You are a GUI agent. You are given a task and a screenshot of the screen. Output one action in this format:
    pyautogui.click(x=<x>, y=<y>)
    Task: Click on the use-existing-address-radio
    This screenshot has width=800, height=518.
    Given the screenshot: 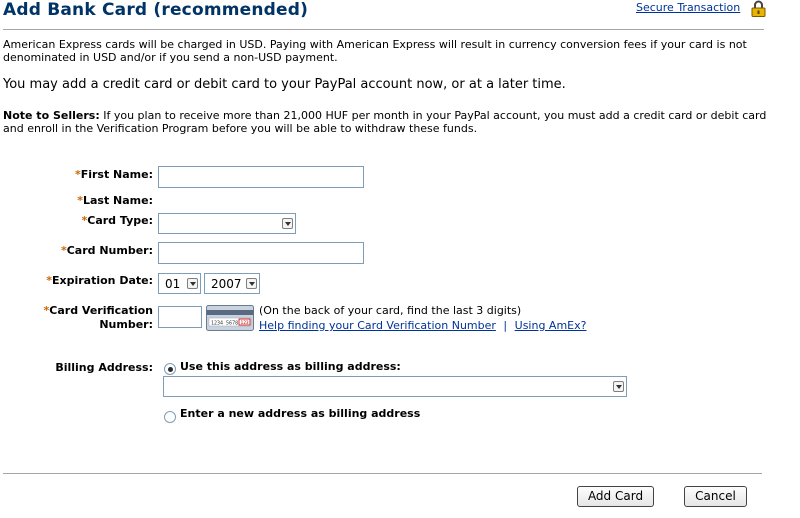 What is the action you would take?
    pyautogui.click(x=170, y=369)
    